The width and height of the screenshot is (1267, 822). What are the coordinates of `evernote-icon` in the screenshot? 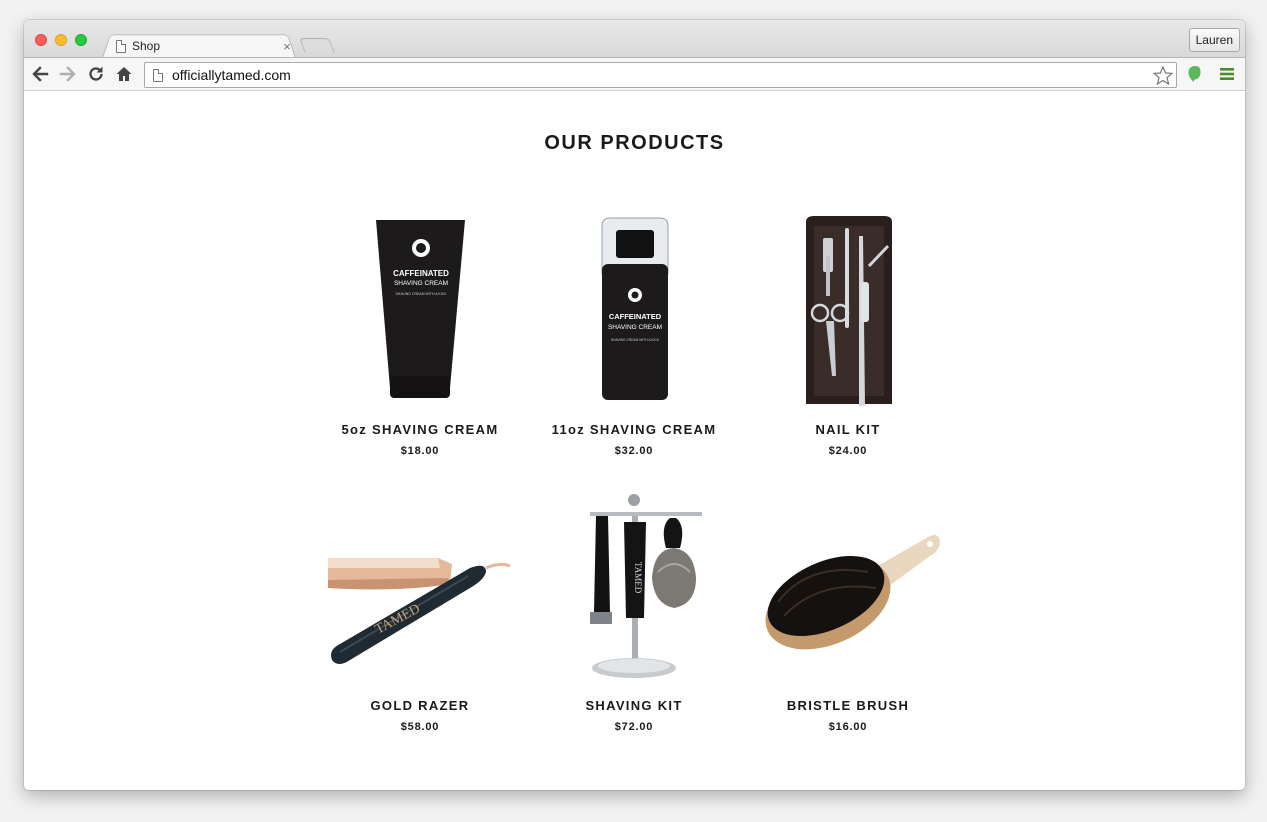 It's located at (1194, 74).